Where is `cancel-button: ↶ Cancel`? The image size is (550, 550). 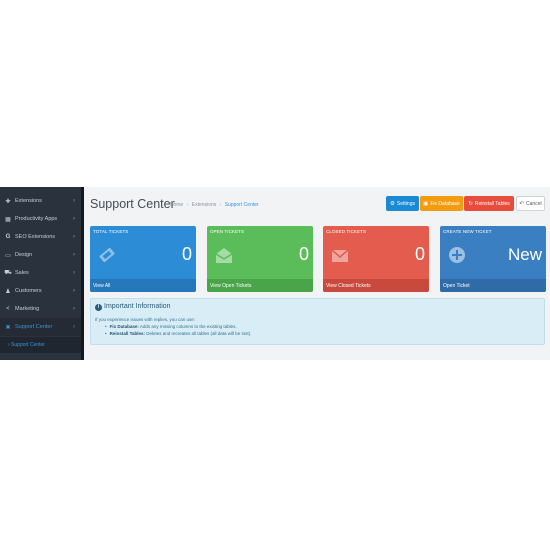
cancel-button: ↶ Cancel is located at coordinates (530, 203).